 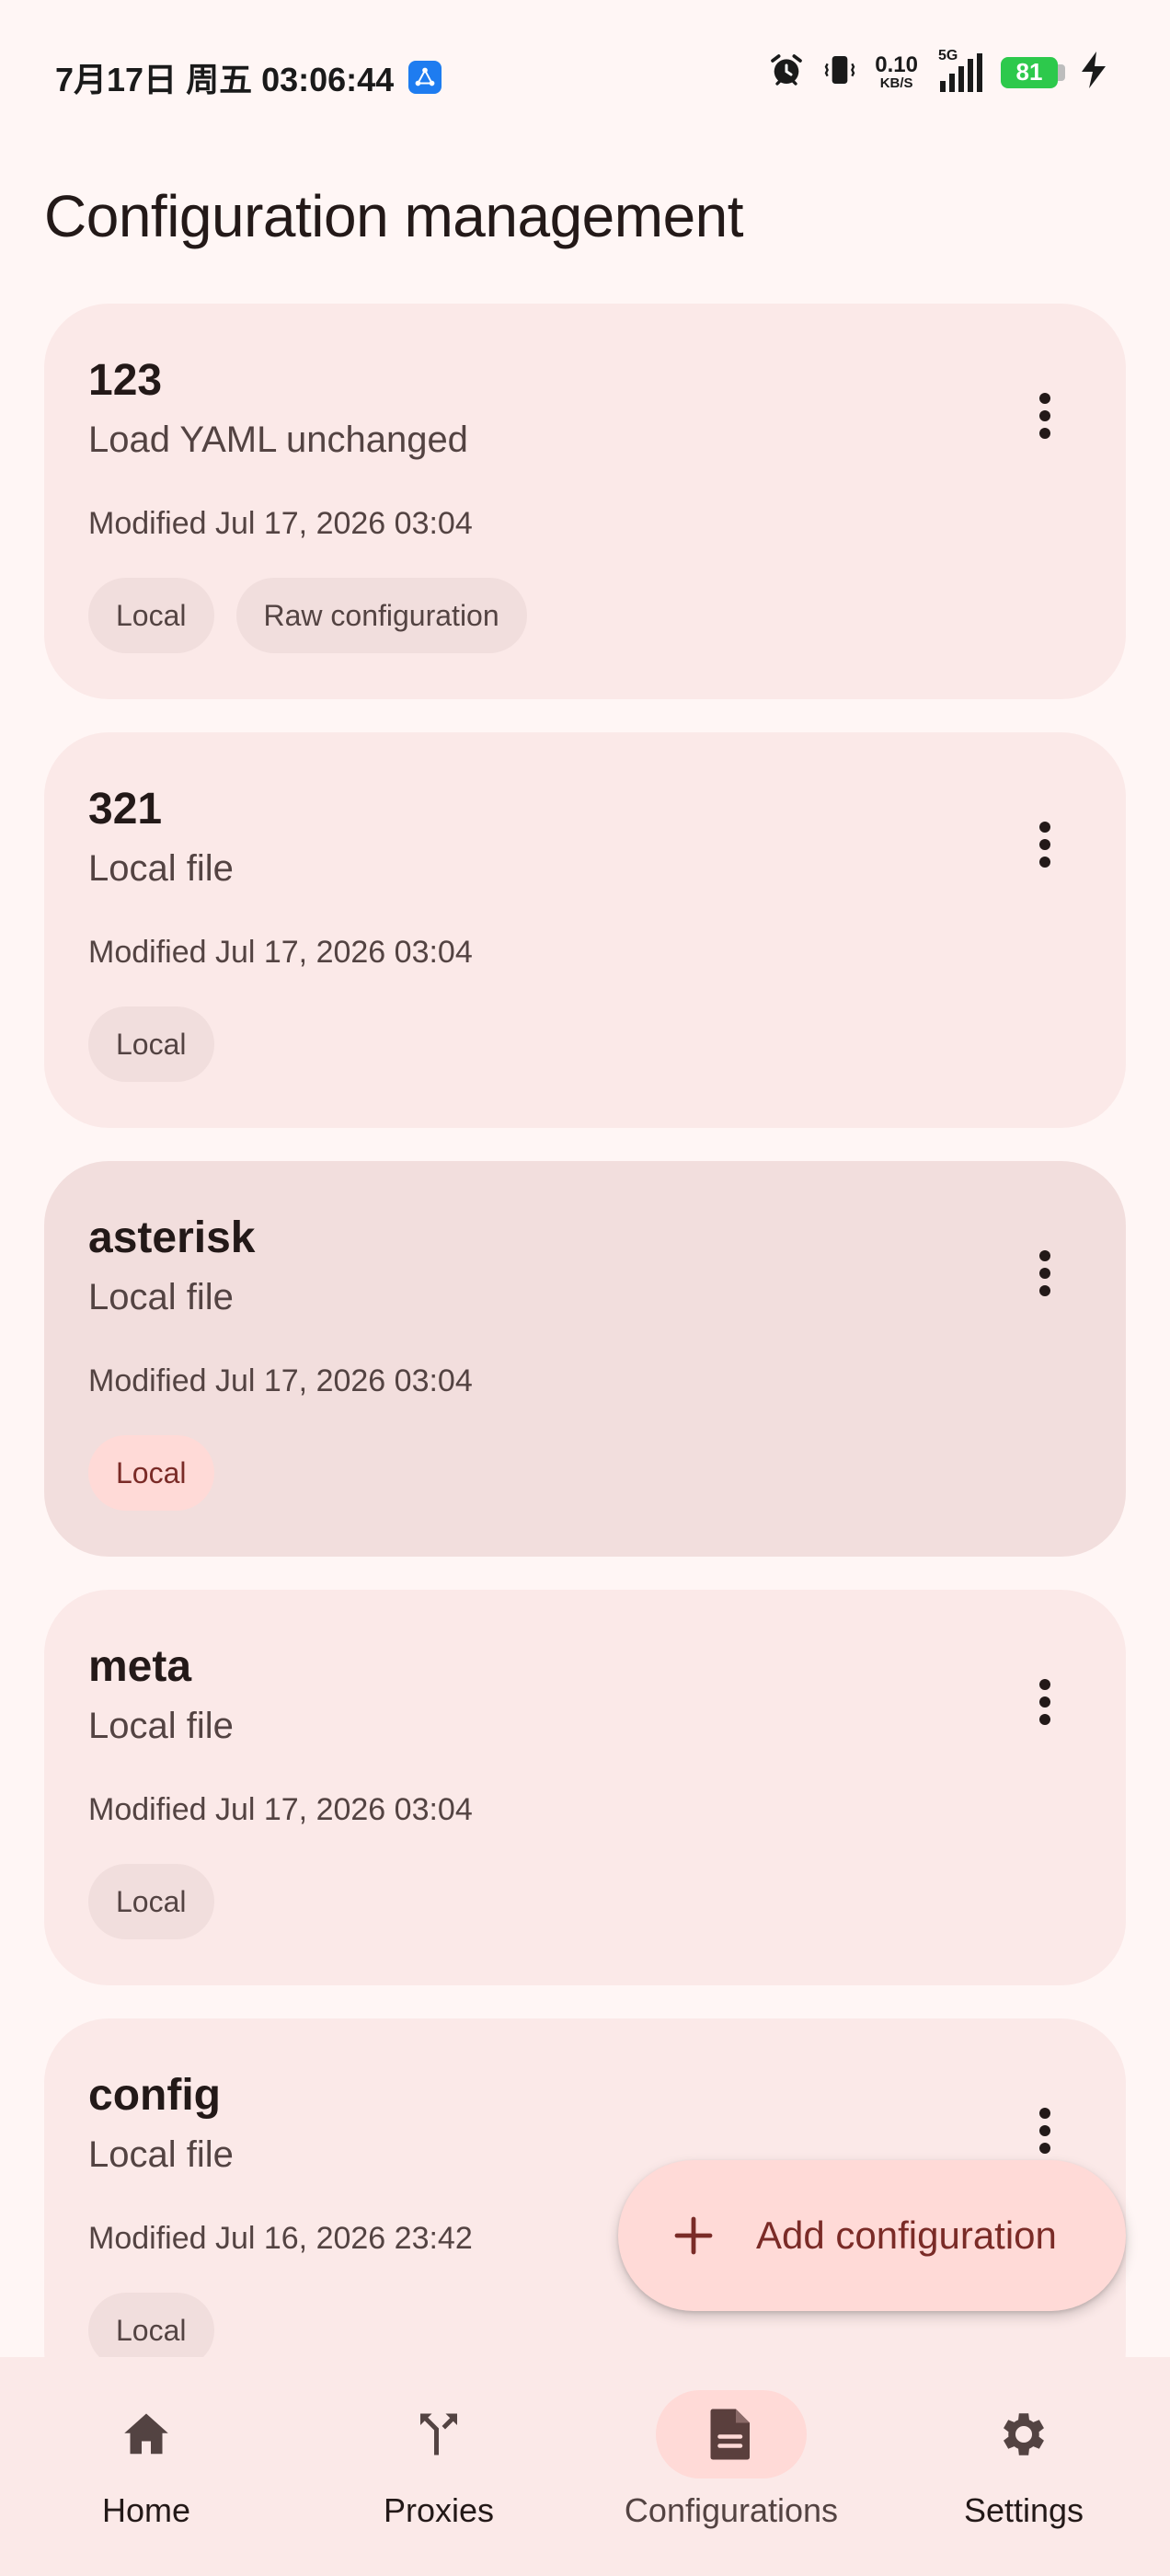 I want to click on status-datetime: 7月17日 周五 03:06:44, so click(x=225, y=79).